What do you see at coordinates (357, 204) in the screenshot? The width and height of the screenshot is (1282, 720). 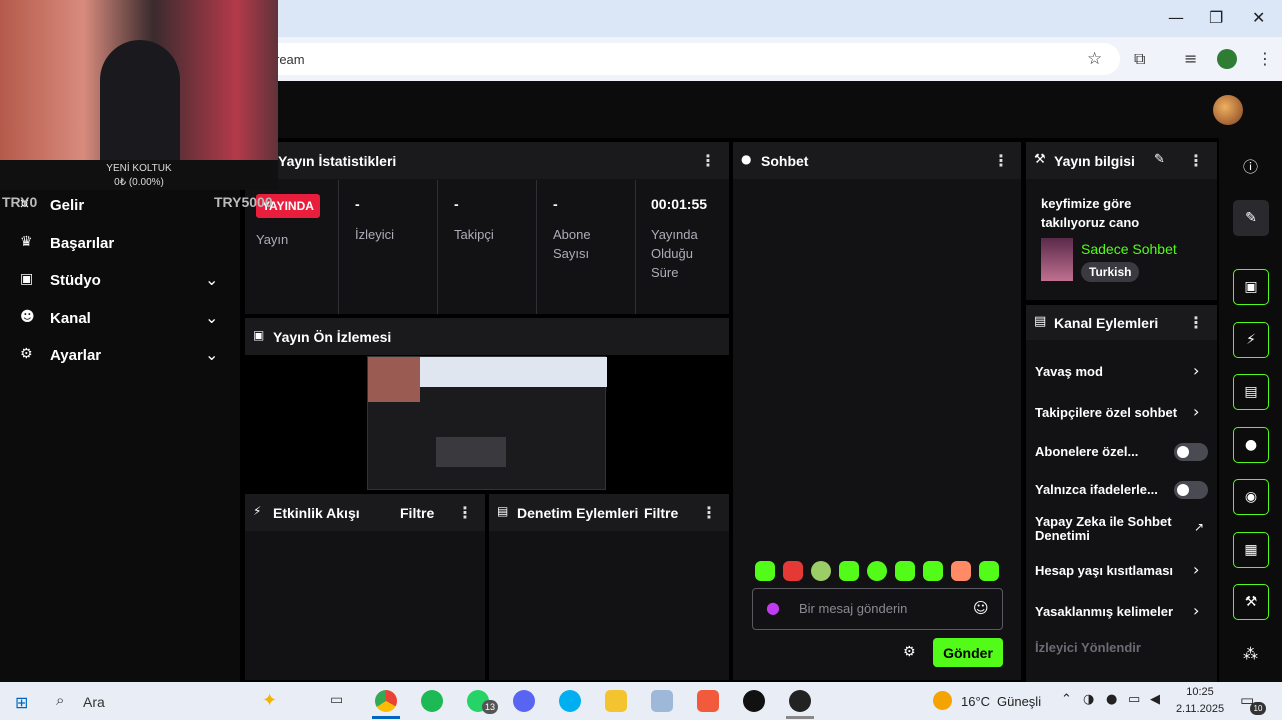 I see `stat-value-izleyici: -` at bounding box center [357, 204].